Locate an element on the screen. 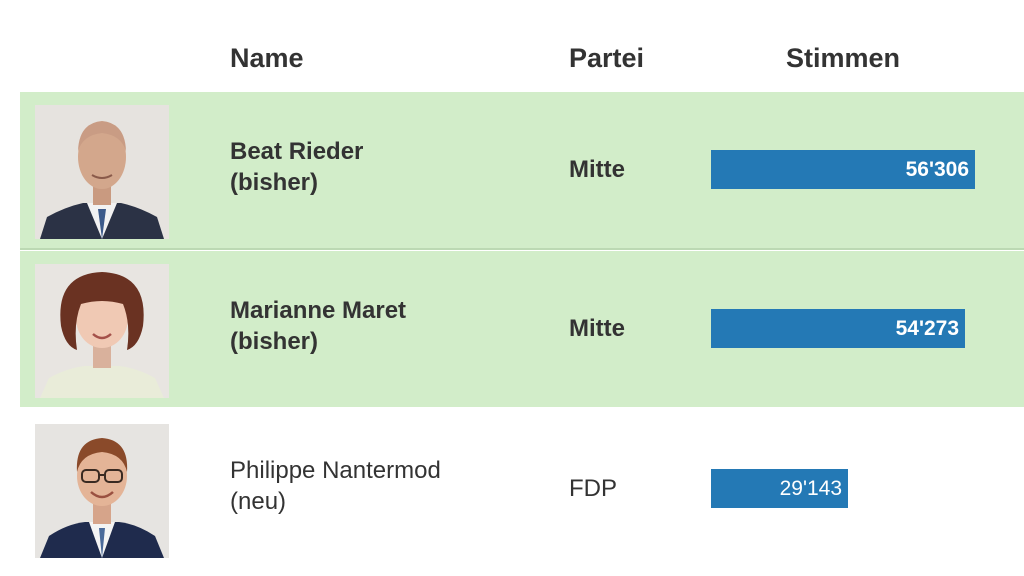 The image size is (1024, 576). row-divider is located at coordinates (522, 249).